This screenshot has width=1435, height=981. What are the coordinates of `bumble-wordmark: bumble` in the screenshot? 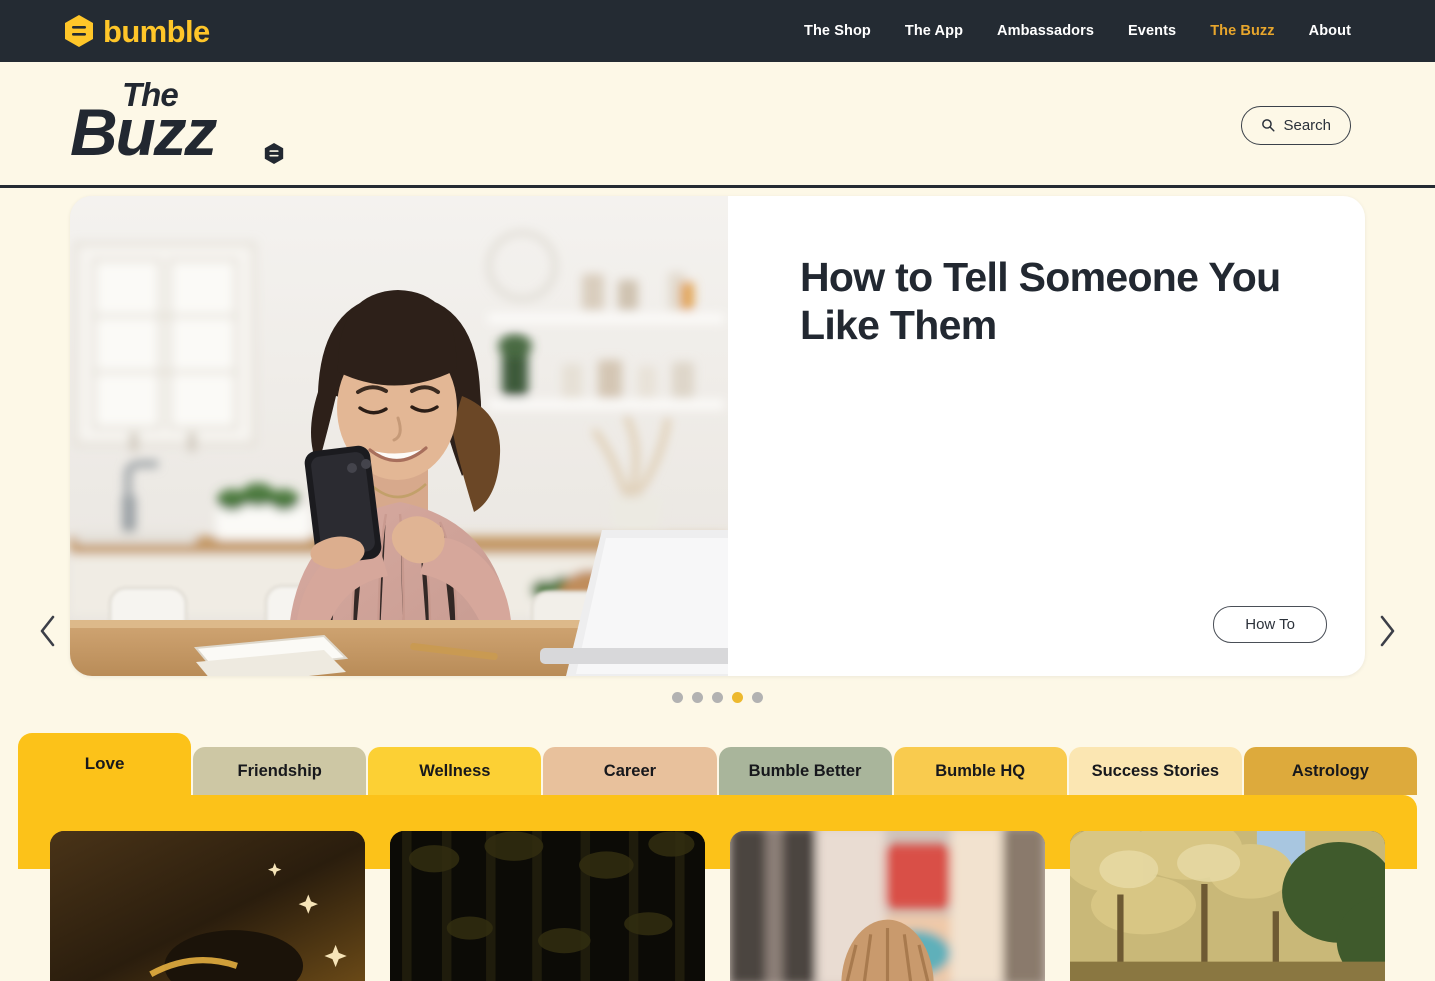 It's located at (156, 31).